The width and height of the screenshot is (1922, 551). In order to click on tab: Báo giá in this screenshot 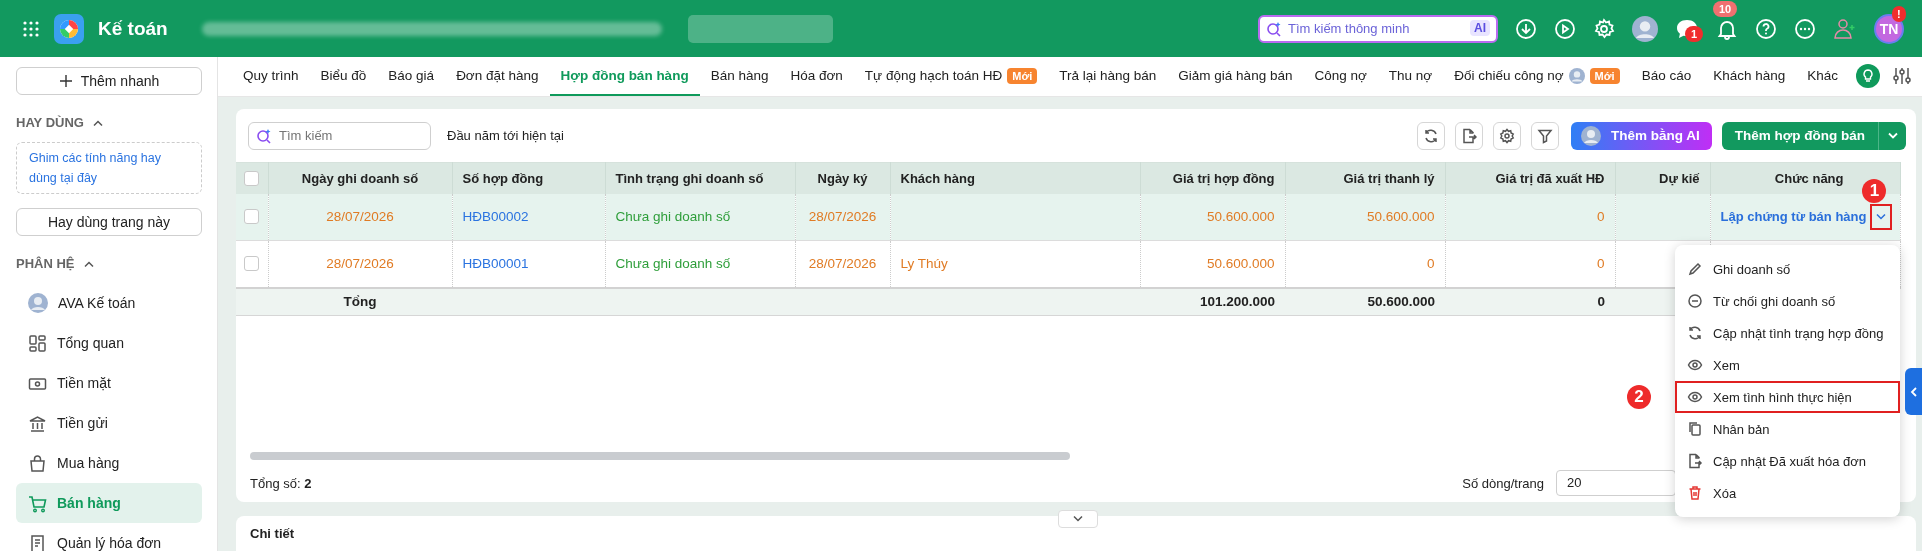, I will do `click(411, 76)`.